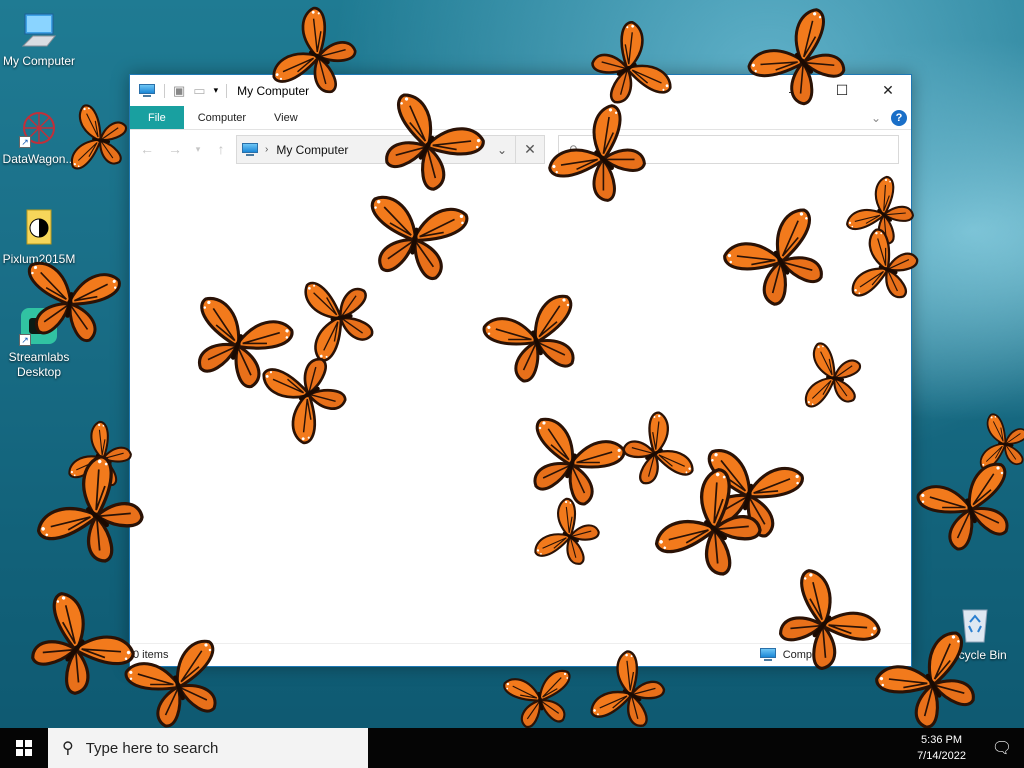 The height and width of the screenshot is (768, 1024). I want to click on properties-icon: ▣, so click(179, 91).